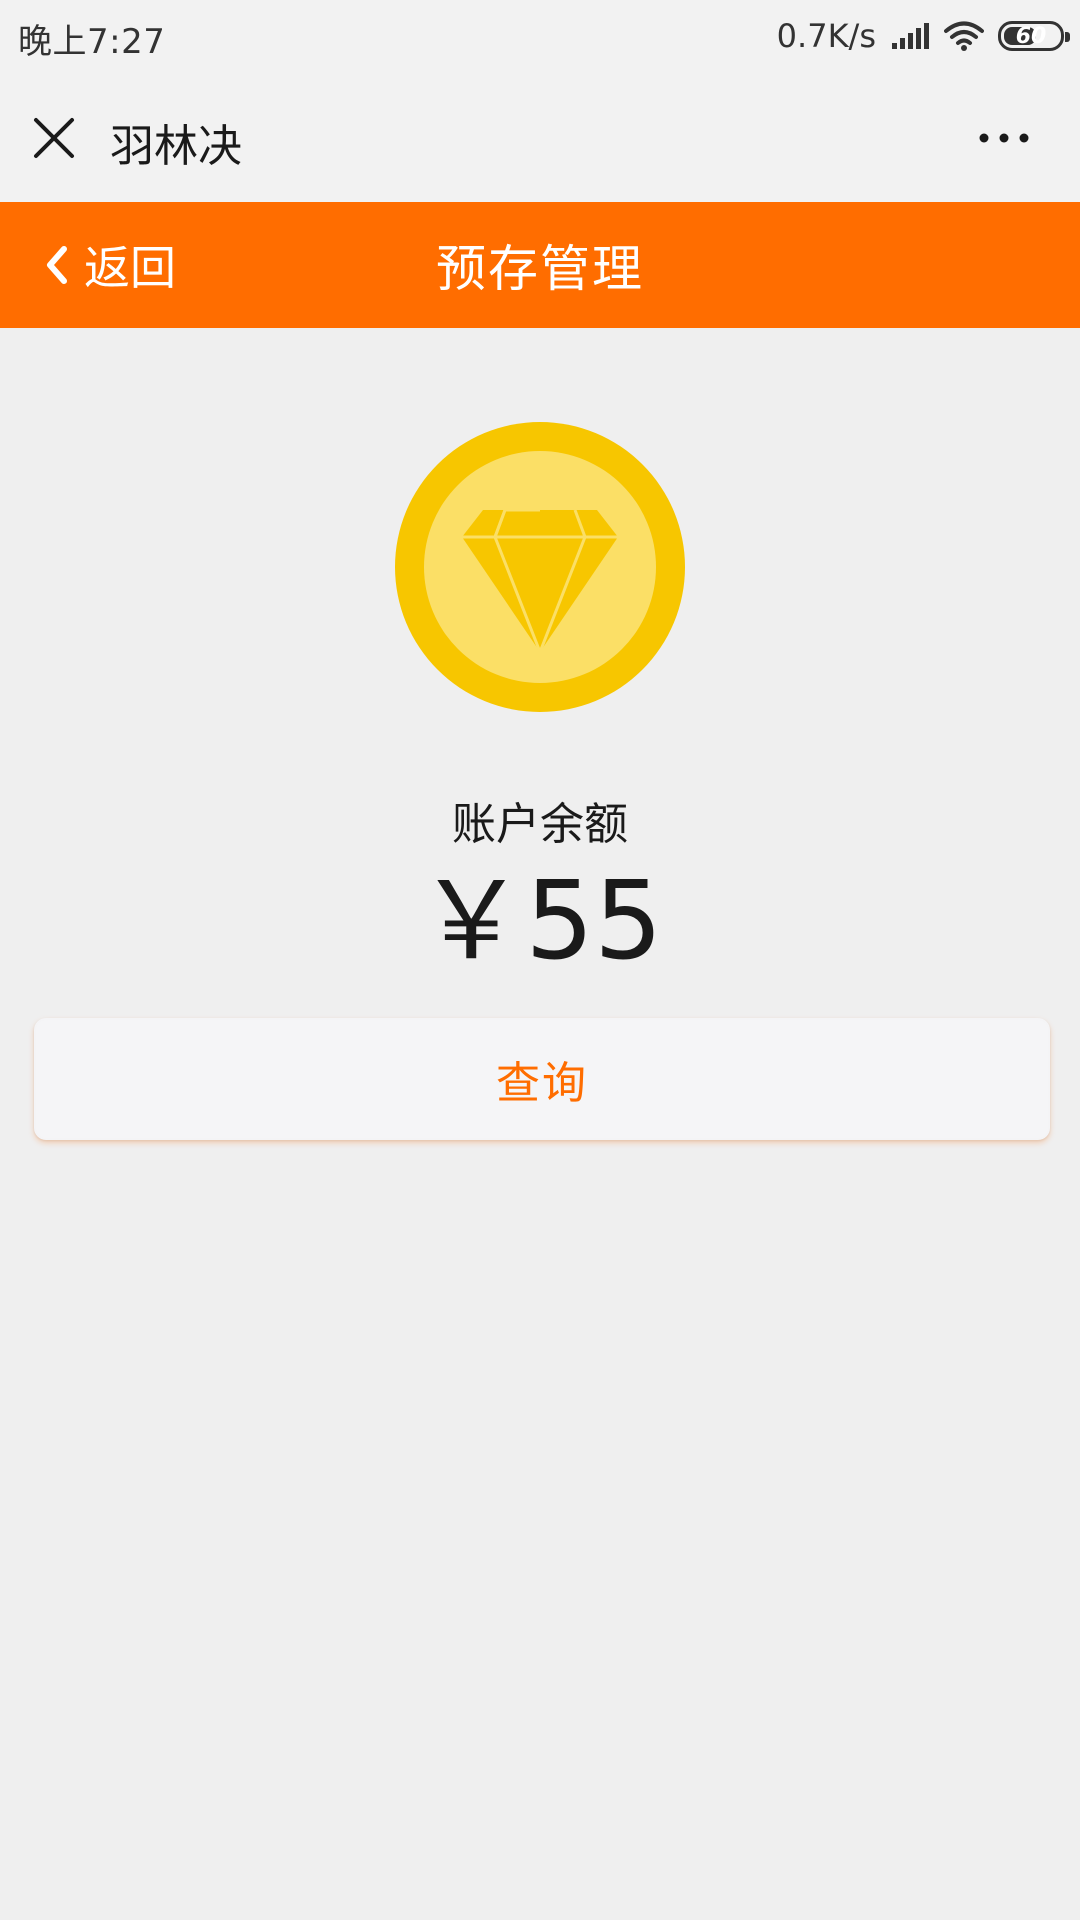 Image resolution: width=1080 pixels, height=1920 pixels. Describe the element at coordinates (1031, 36) in the screenshot. I see `battery-percent: 60` at that location.